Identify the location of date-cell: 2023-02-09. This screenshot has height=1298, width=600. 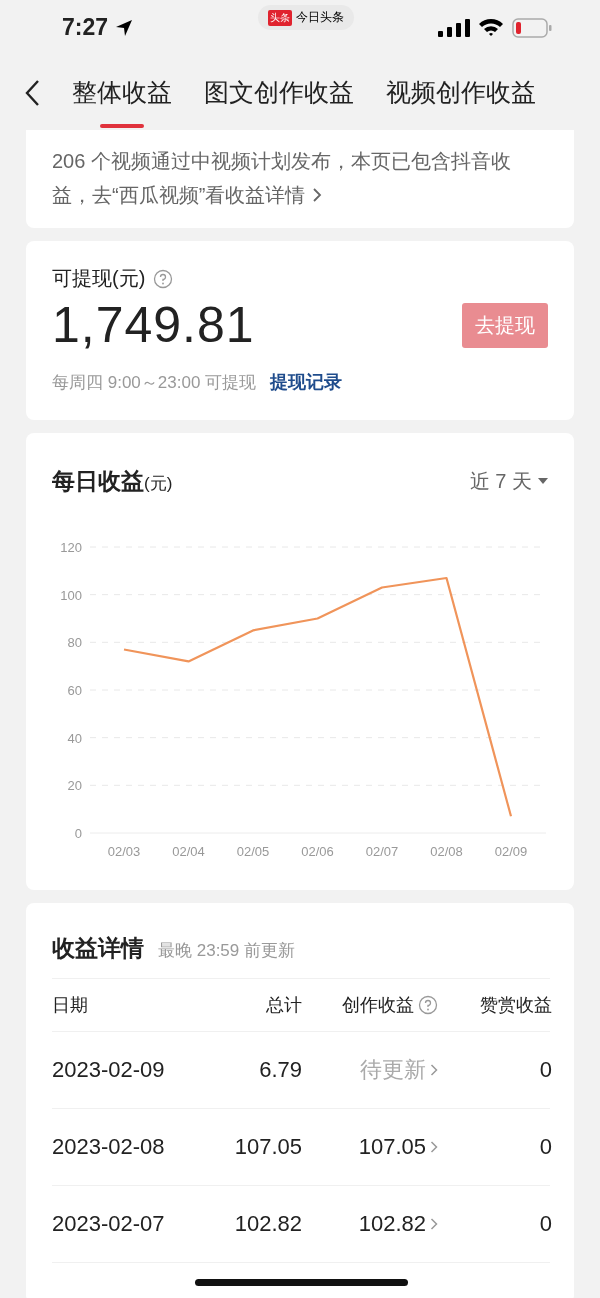
(108, 1070).